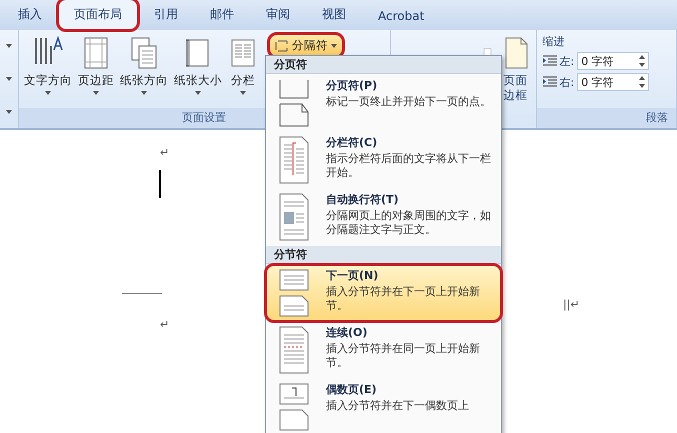 The width and height of the screenshot is (677, 433). Describe the element at coordinates (305, 45) in the screenshot. I see `breaks-dropdown-button: 分隔符` at that location.